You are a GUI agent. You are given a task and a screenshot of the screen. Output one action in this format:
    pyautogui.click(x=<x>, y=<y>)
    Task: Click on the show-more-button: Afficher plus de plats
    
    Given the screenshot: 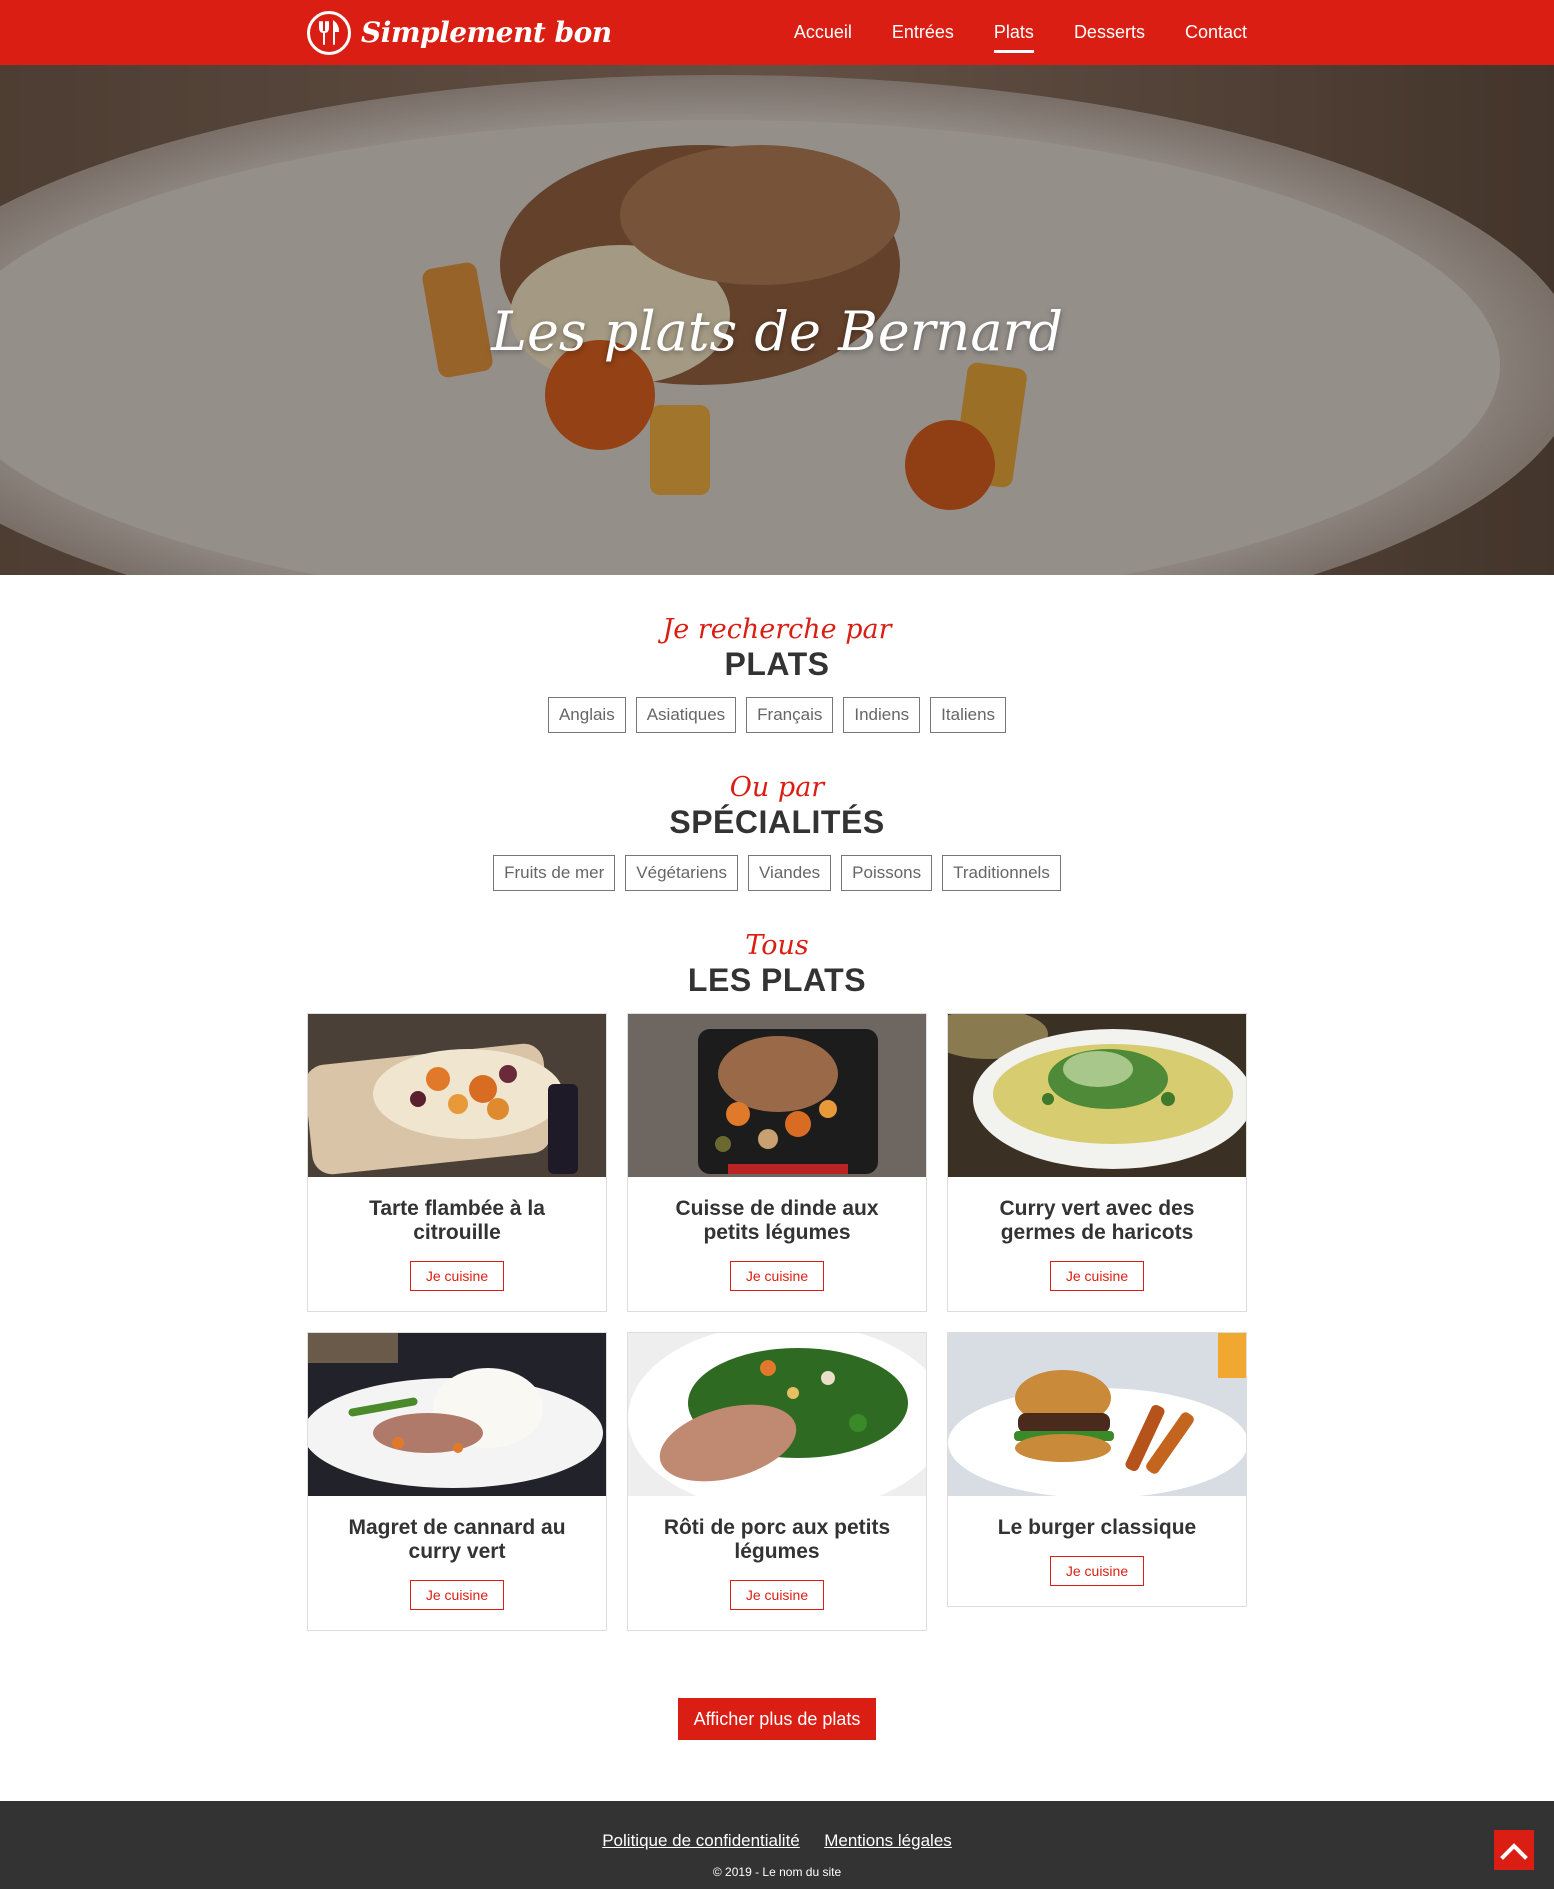 What is the action you would take?
    pyautogui.click(x=777, y=1719)
    